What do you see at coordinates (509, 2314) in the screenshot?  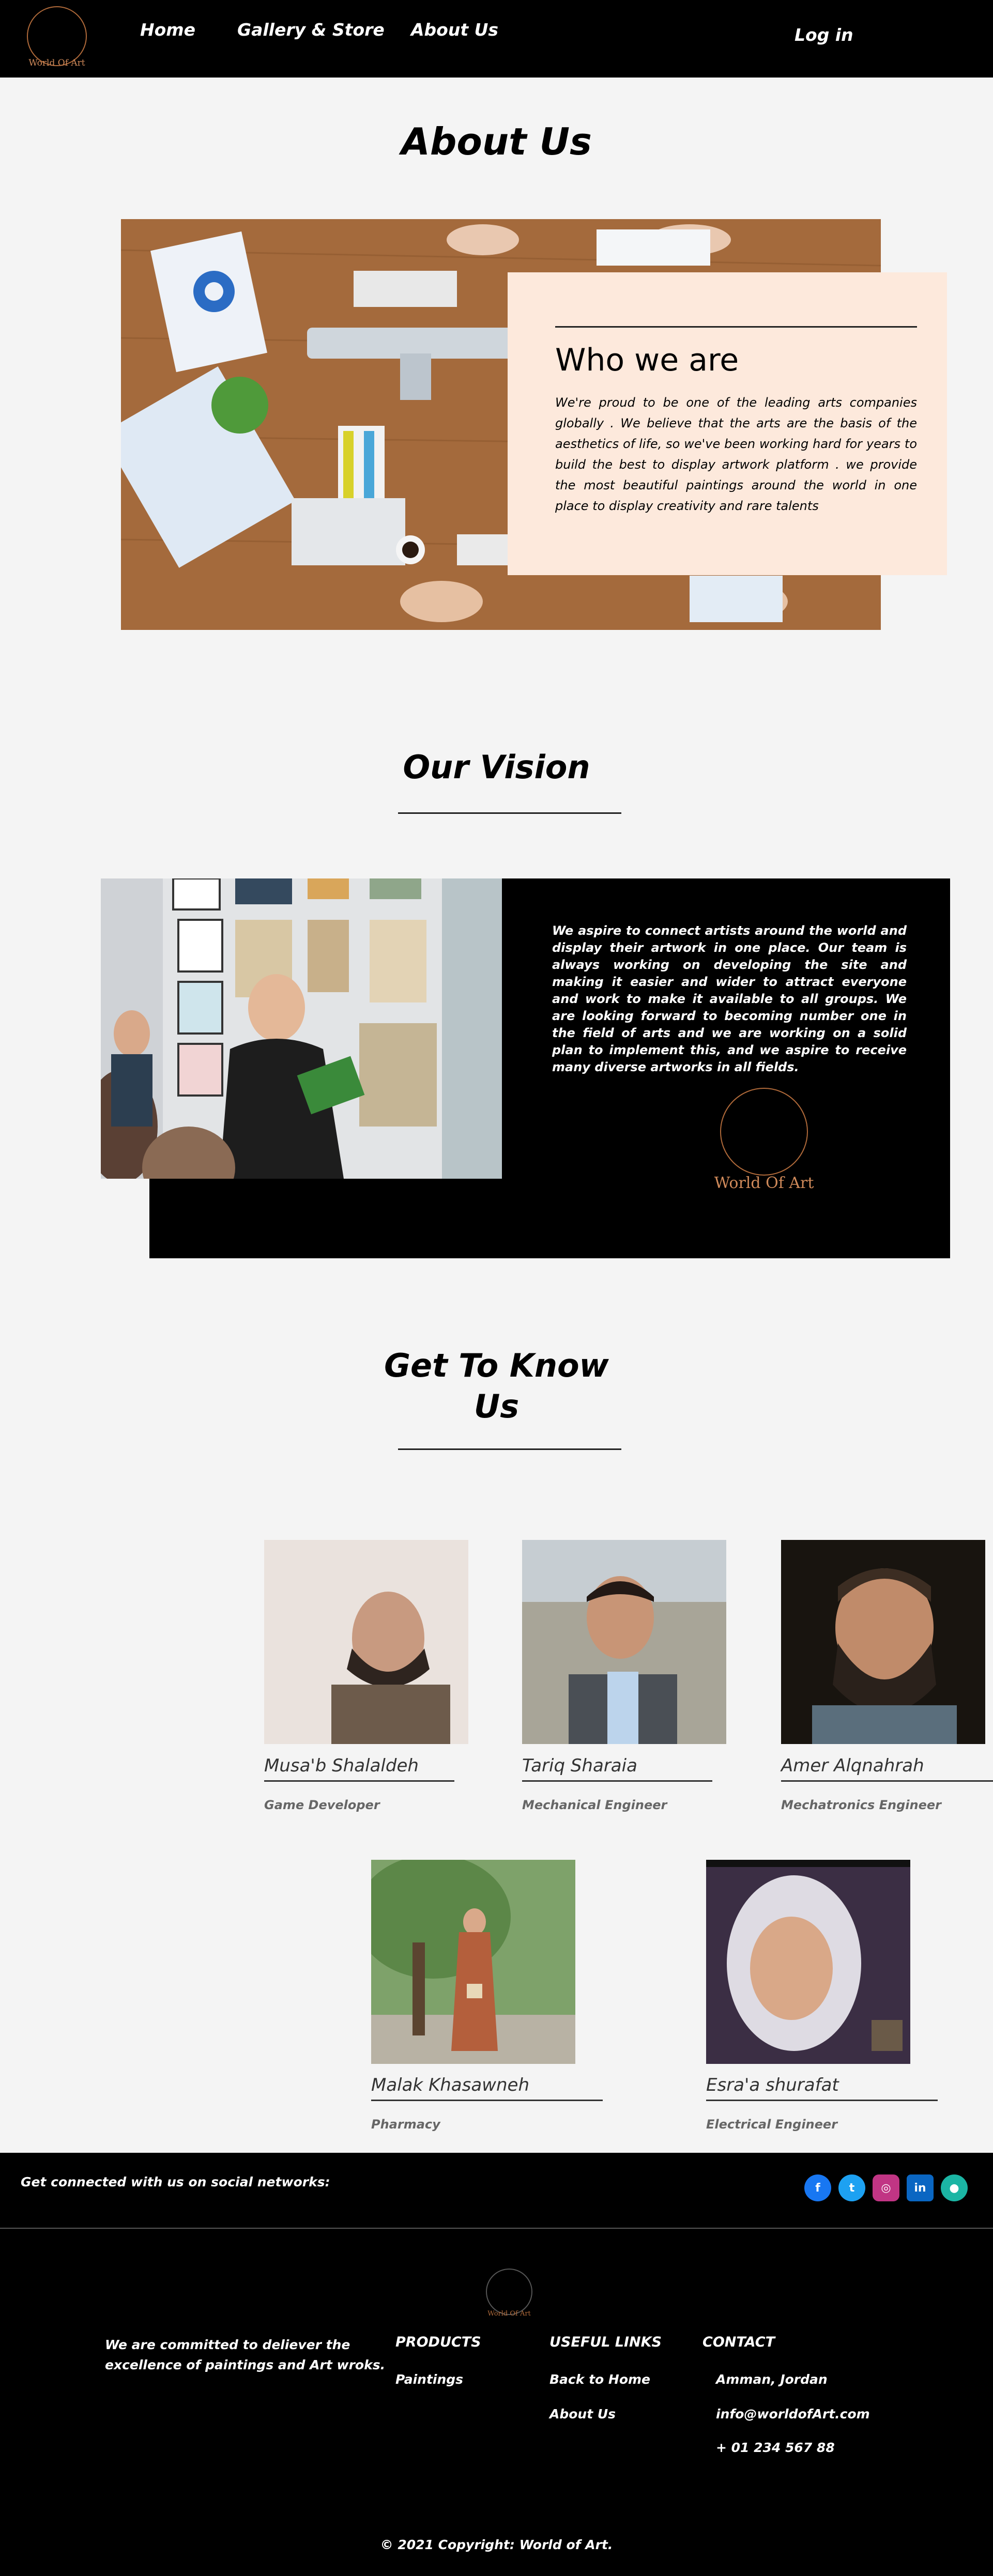 I see `footer-logo-text: World Of Art` at bounding box center [509, 2314].